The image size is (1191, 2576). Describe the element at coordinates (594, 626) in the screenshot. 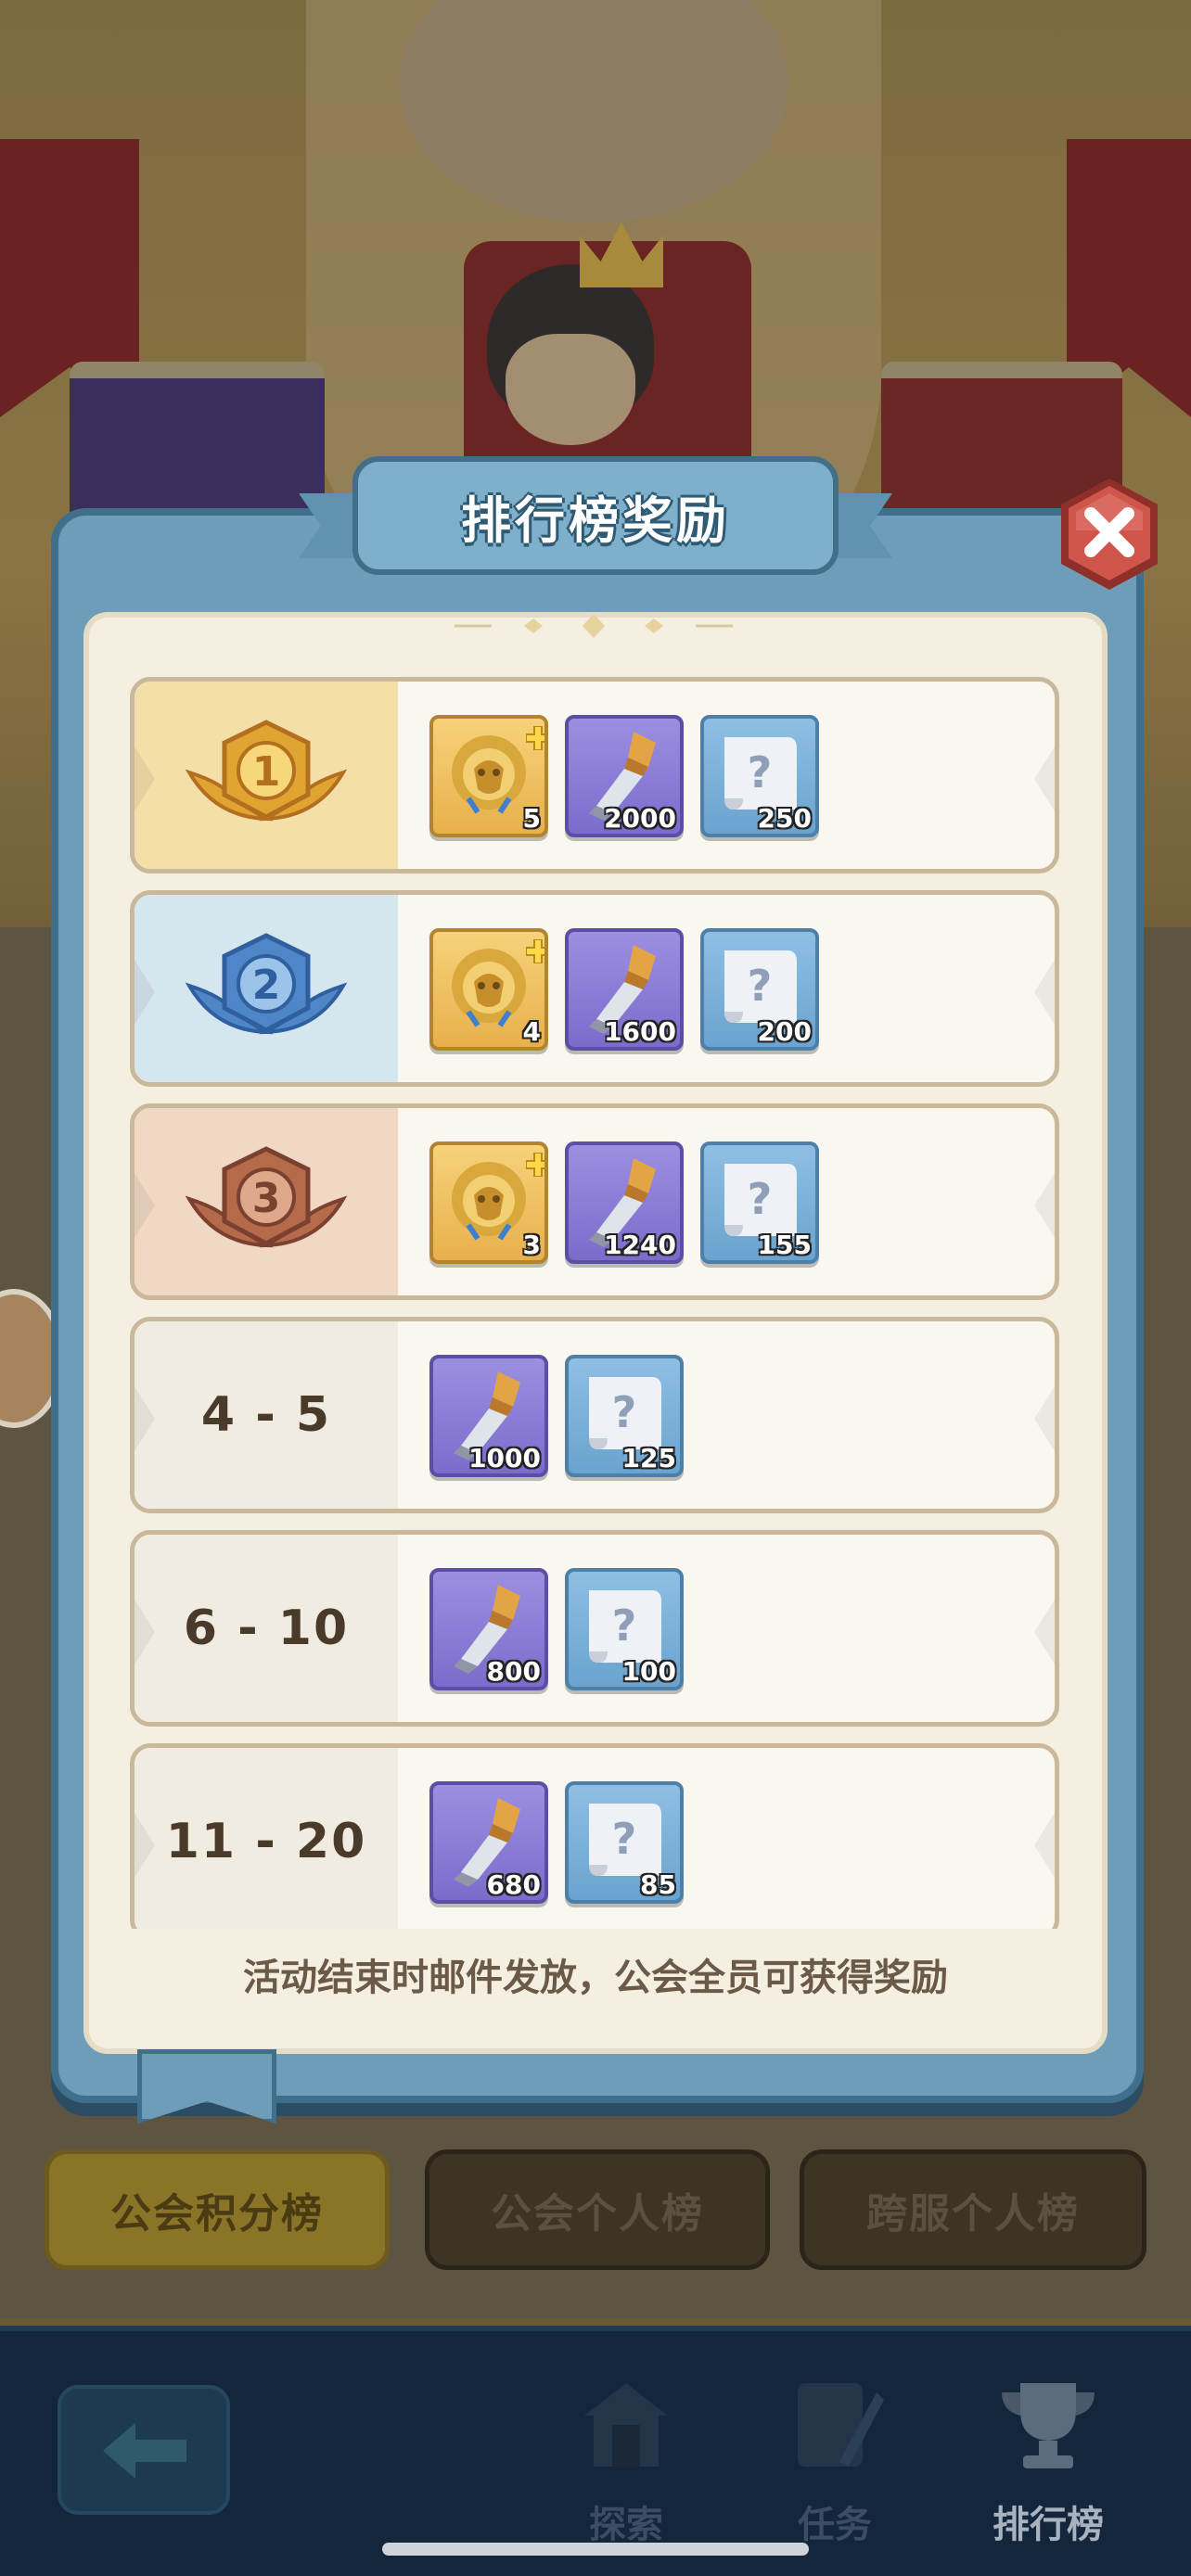

I see `panel-ornament-icon` at that location.